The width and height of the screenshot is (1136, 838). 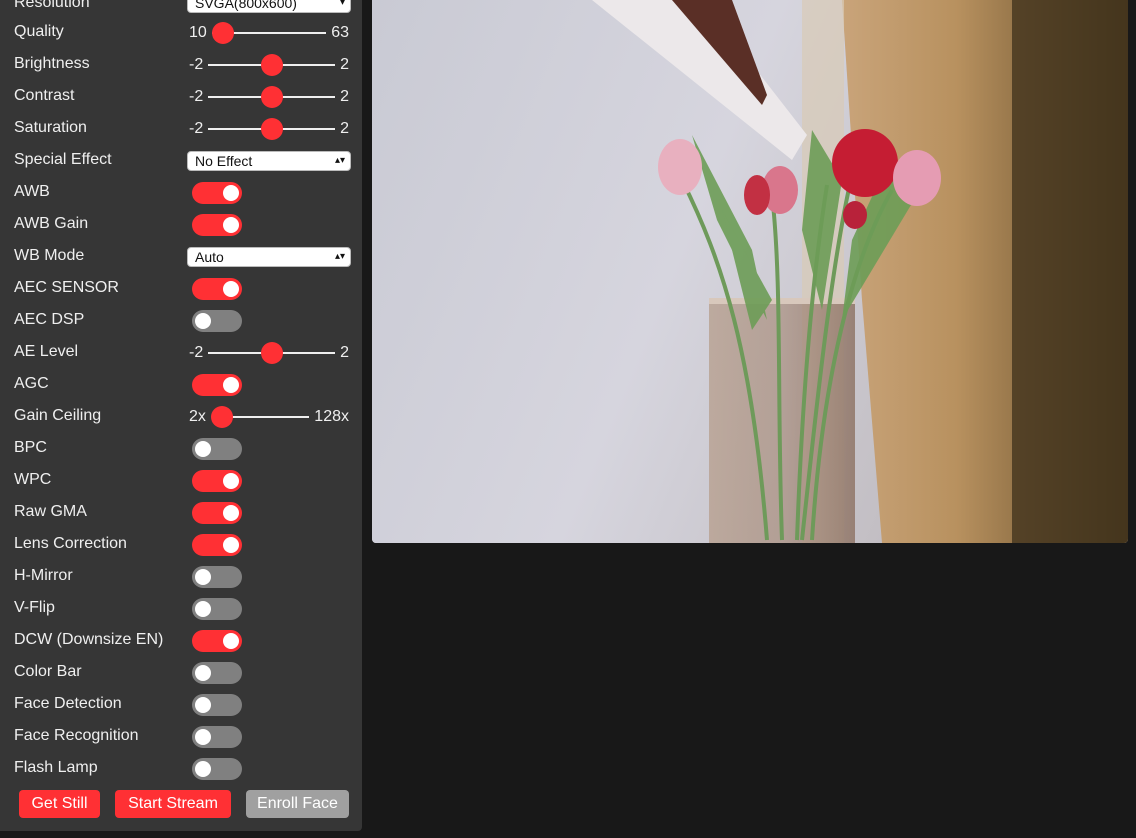 I want to click on contrast-row: Contrast -2 2, so click(x=181, y=96).